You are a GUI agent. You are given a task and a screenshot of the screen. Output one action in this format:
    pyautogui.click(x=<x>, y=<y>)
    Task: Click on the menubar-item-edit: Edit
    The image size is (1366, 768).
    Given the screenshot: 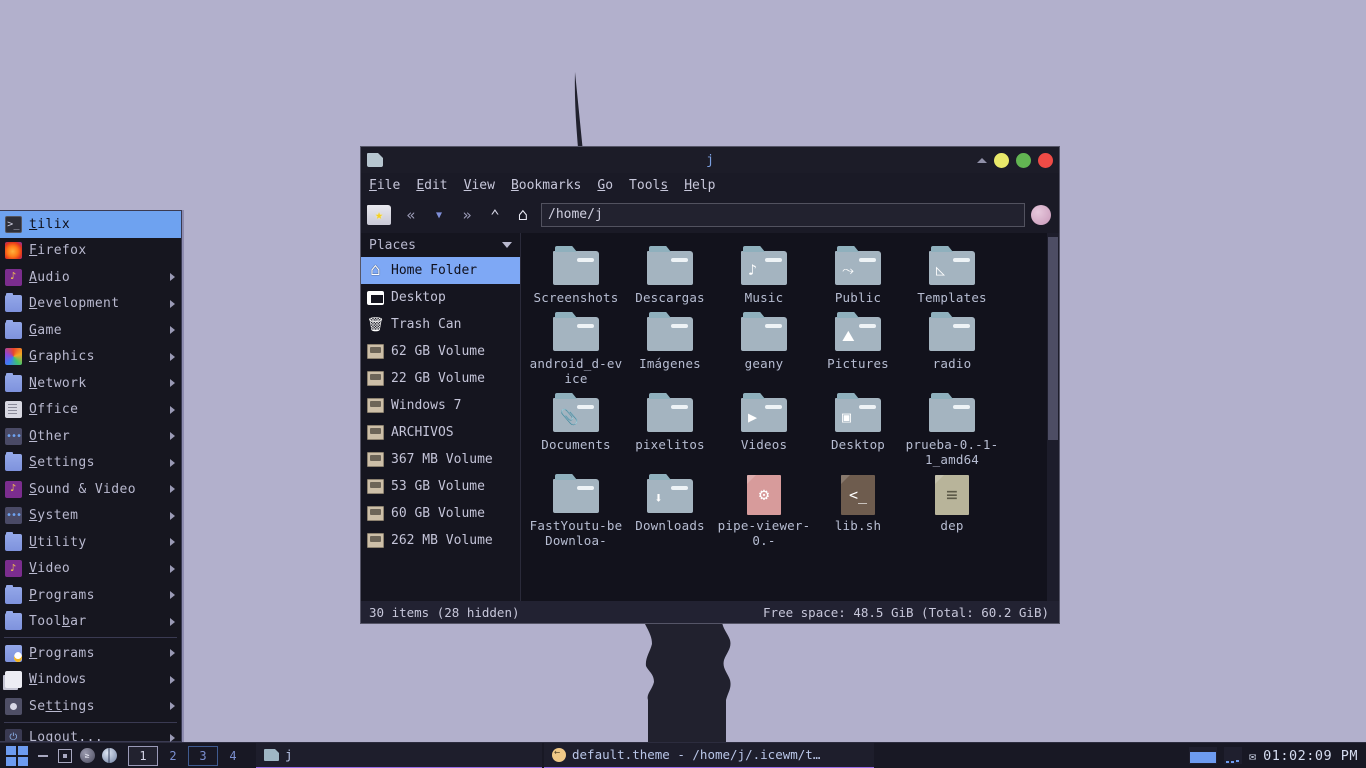 What is the action you would take?
    pyautogui.click(x=435, y=185)
    